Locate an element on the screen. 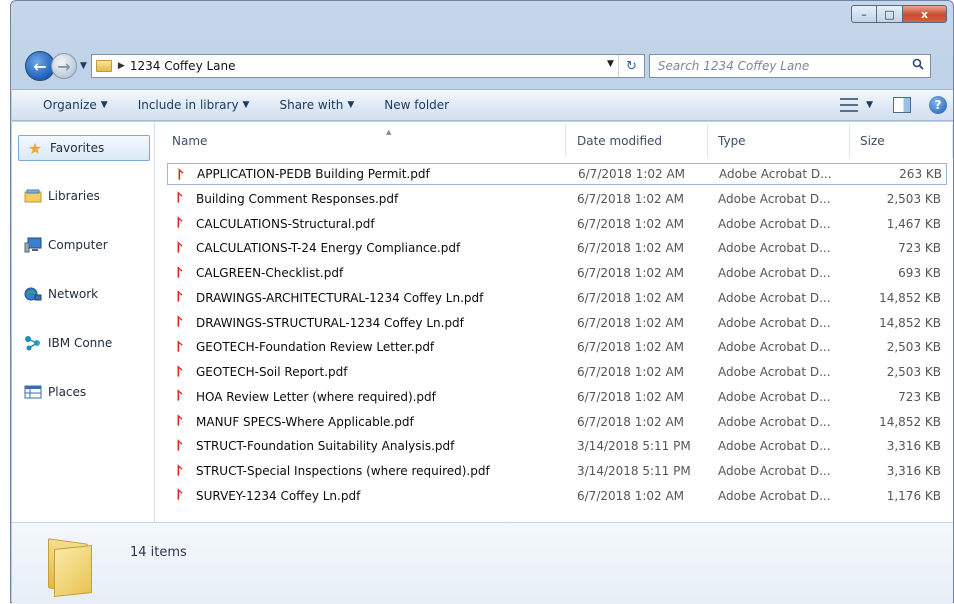  nav-item-label: Computer is located at coordinates (78, 245).